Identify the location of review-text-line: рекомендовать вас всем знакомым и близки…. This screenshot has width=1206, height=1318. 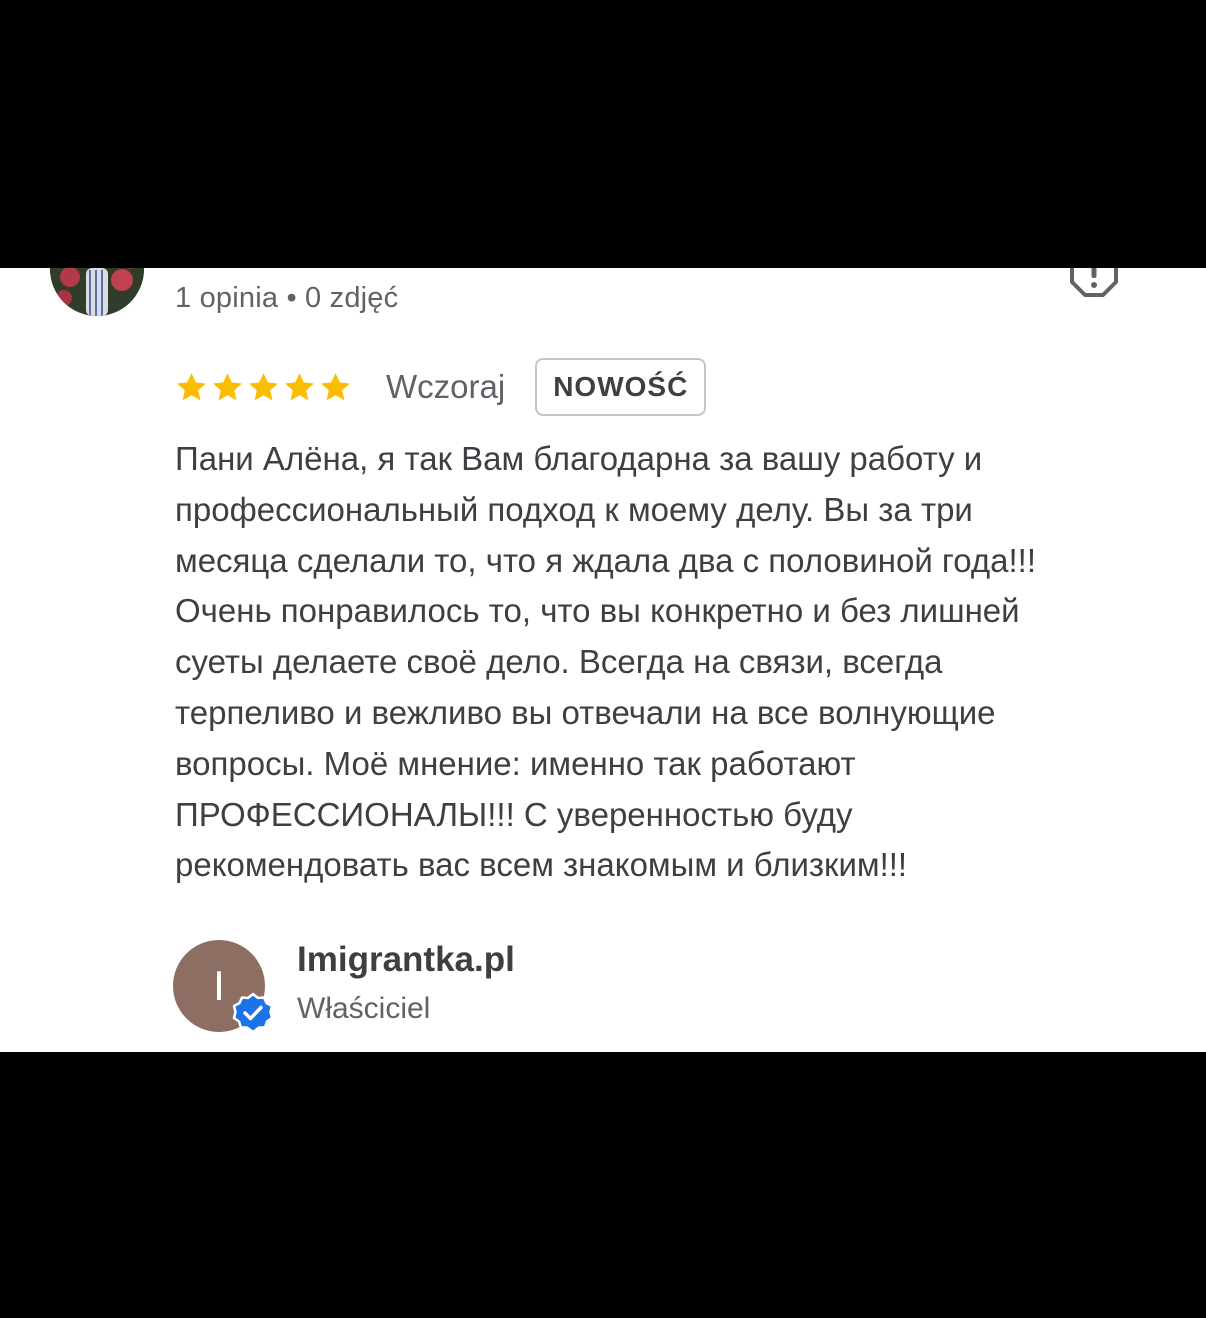
(541, 865).